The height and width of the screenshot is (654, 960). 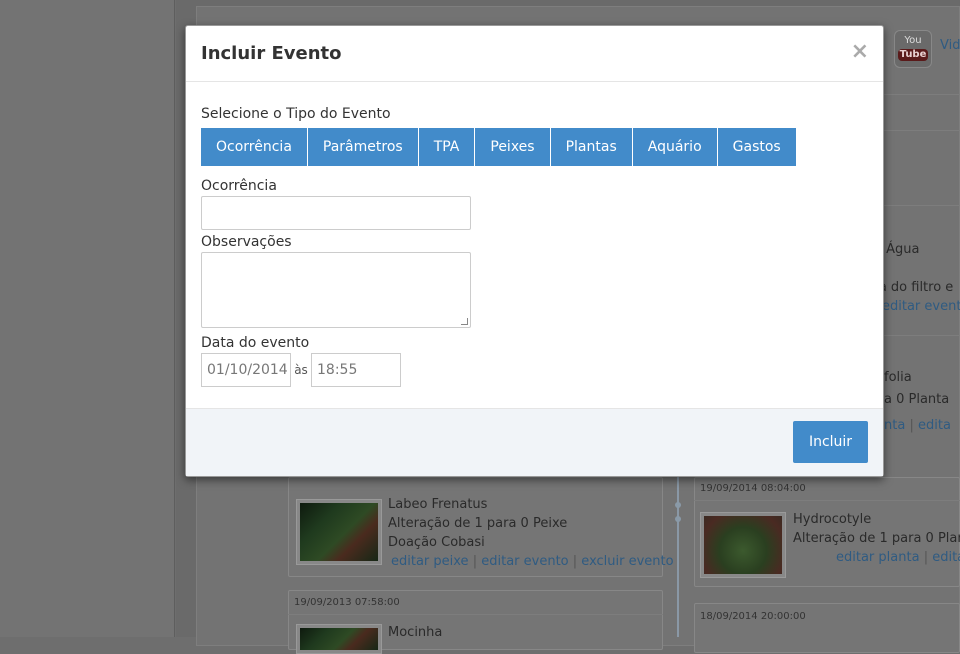 I want to click on modal-header: Incluir Evento ×, so click(x=534, y=54).